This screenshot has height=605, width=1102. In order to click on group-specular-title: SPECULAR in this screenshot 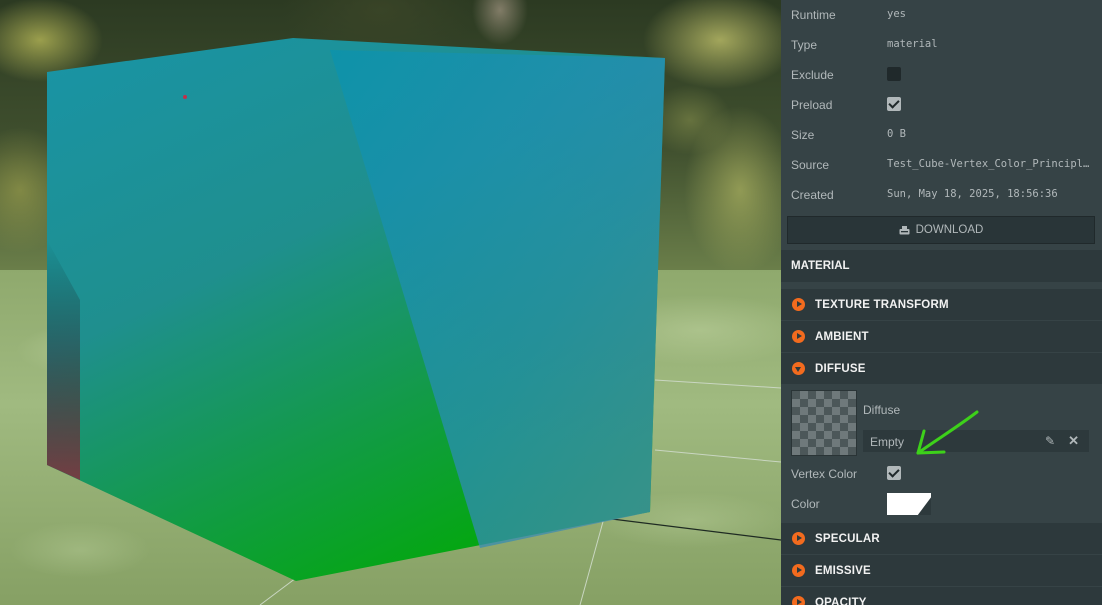, I will do `click(847, 539)`.